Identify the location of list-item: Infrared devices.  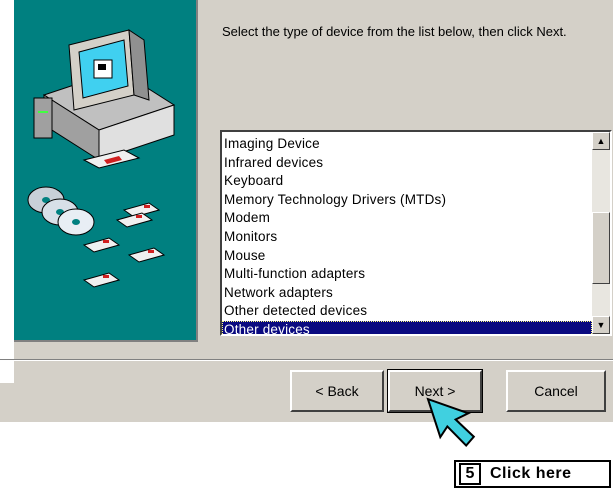
(407, 163).